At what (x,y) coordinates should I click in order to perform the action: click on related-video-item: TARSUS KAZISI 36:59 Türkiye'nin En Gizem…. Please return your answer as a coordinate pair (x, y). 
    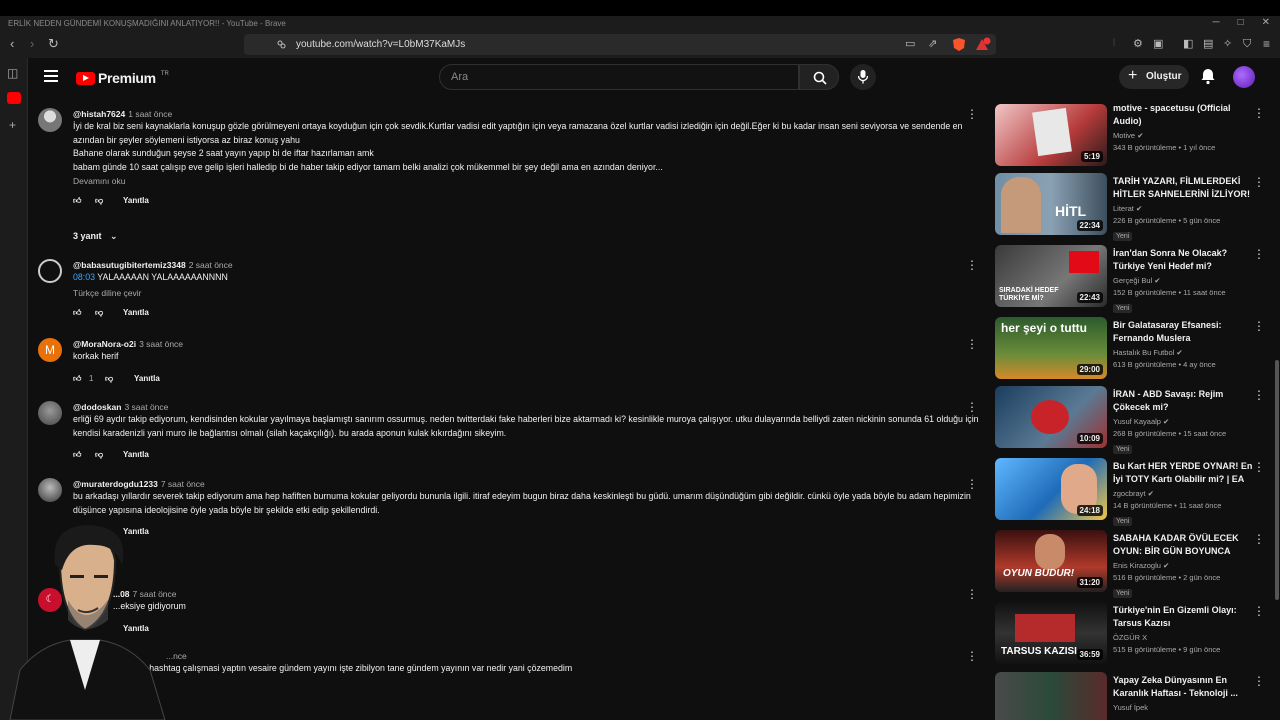
    Looking at the image, I should click on (1135, 635).